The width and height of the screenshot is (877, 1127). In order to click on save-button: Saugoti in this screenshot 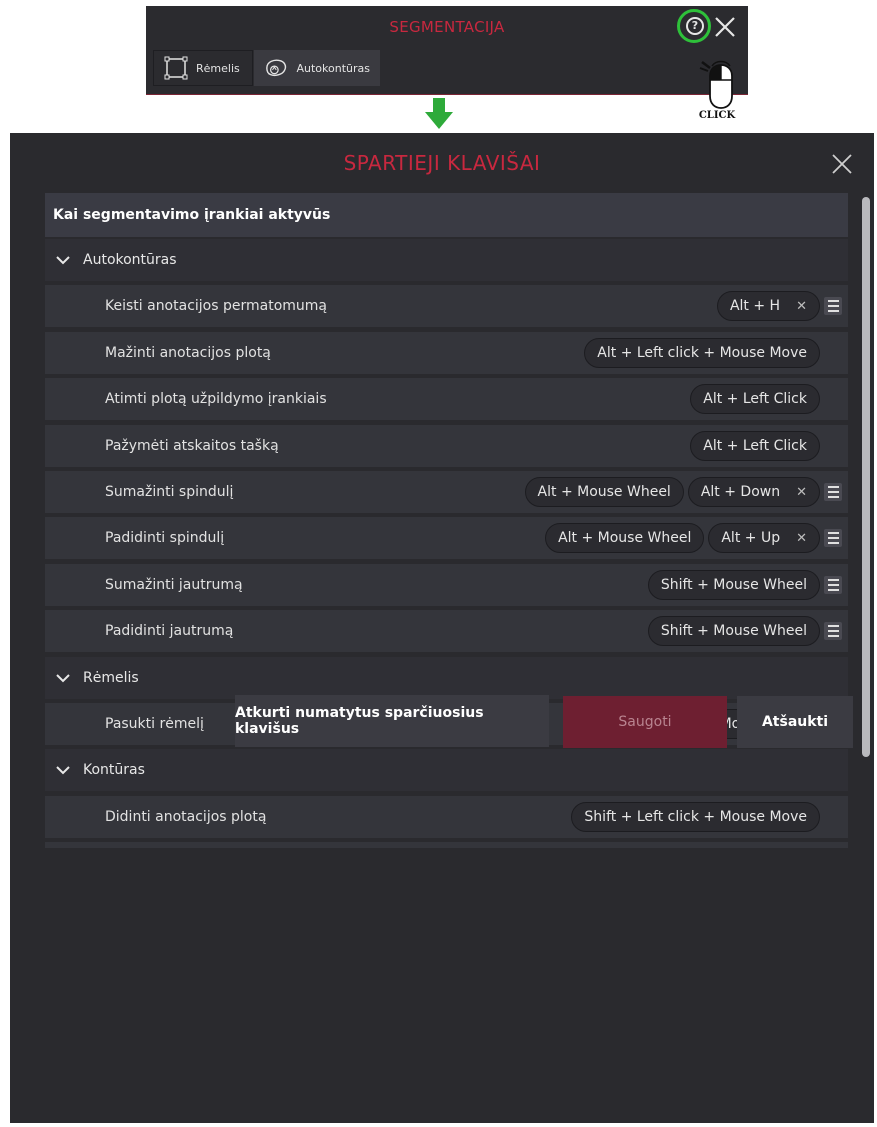, I will do `click(645, 722)`.